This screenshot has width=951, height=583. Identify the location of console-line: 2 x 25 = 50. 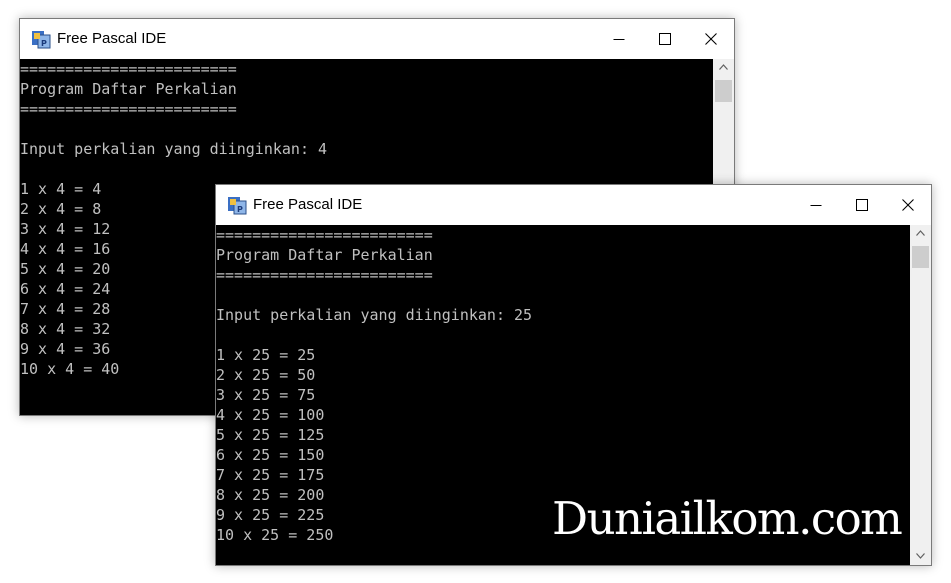
(266, 375).